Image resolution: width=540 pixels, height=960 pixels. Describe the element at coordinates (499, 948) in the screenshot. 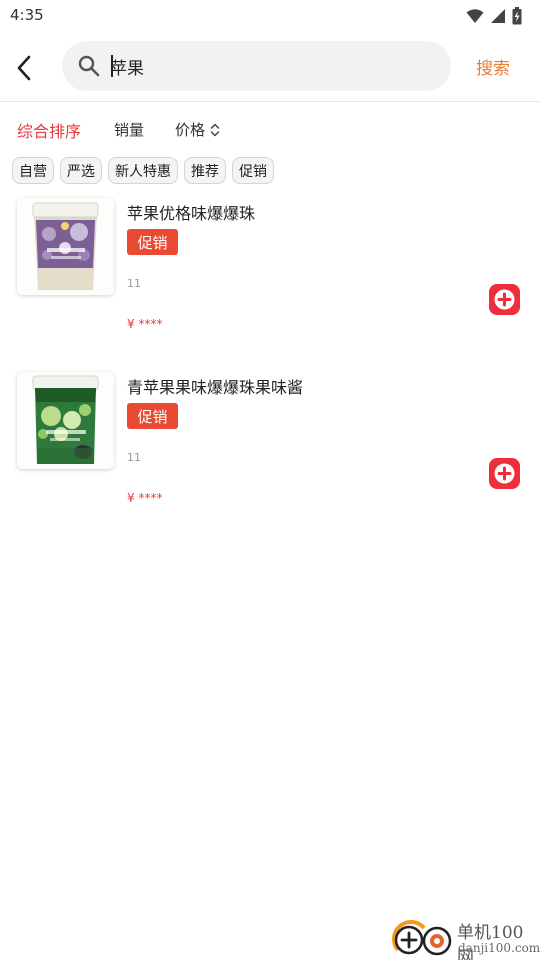

I see `watermark-url: danji100.com` at that location.